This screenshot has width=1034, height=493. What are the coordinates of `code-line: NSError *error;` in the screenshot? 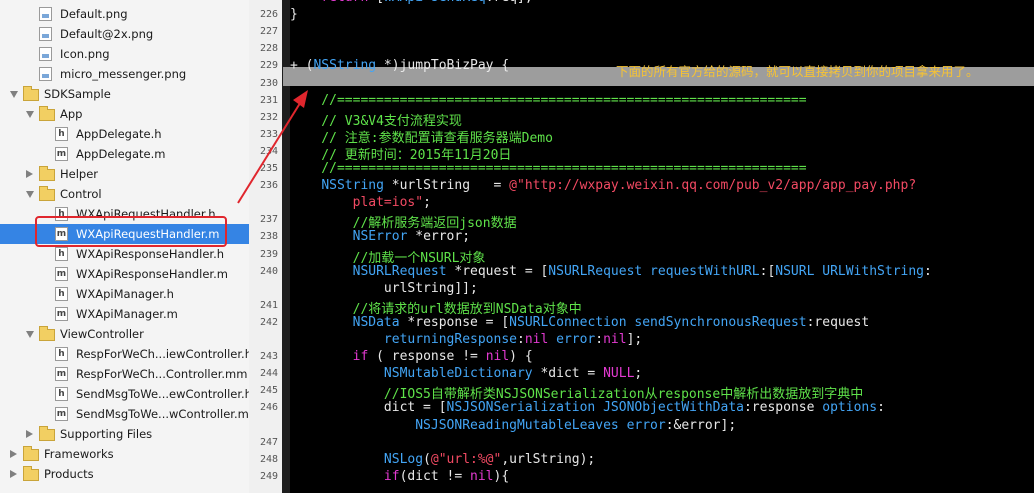 It's located at (380, 236).